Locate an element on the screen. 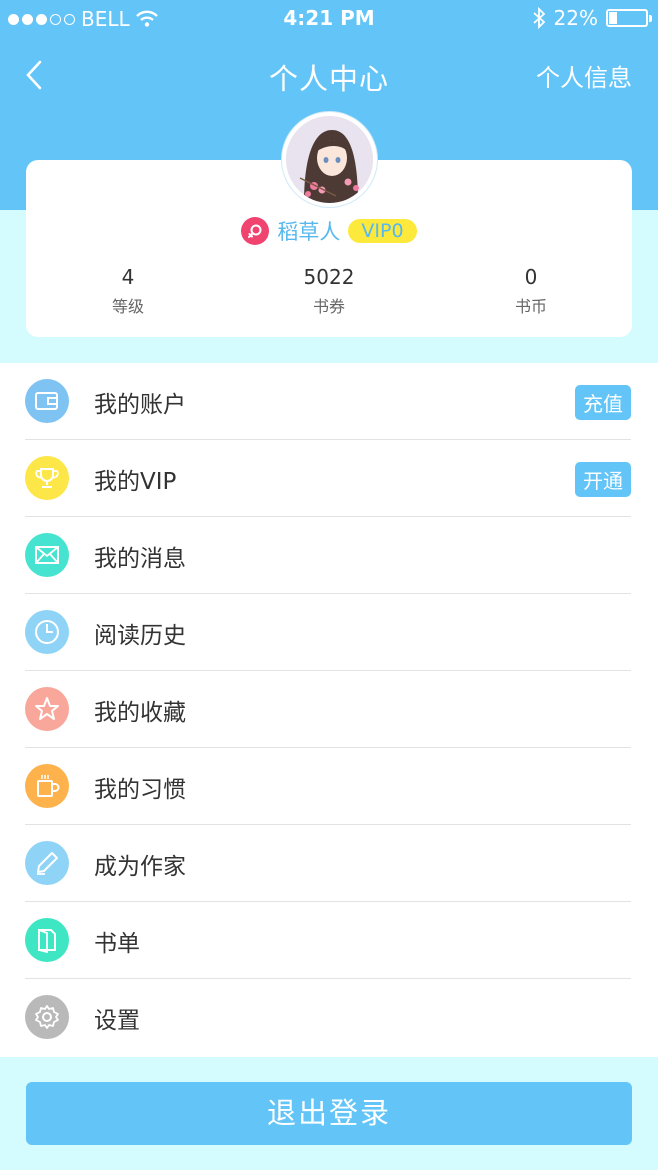  personal-info-link: 个人信息 is located at coordinates (584, 75).